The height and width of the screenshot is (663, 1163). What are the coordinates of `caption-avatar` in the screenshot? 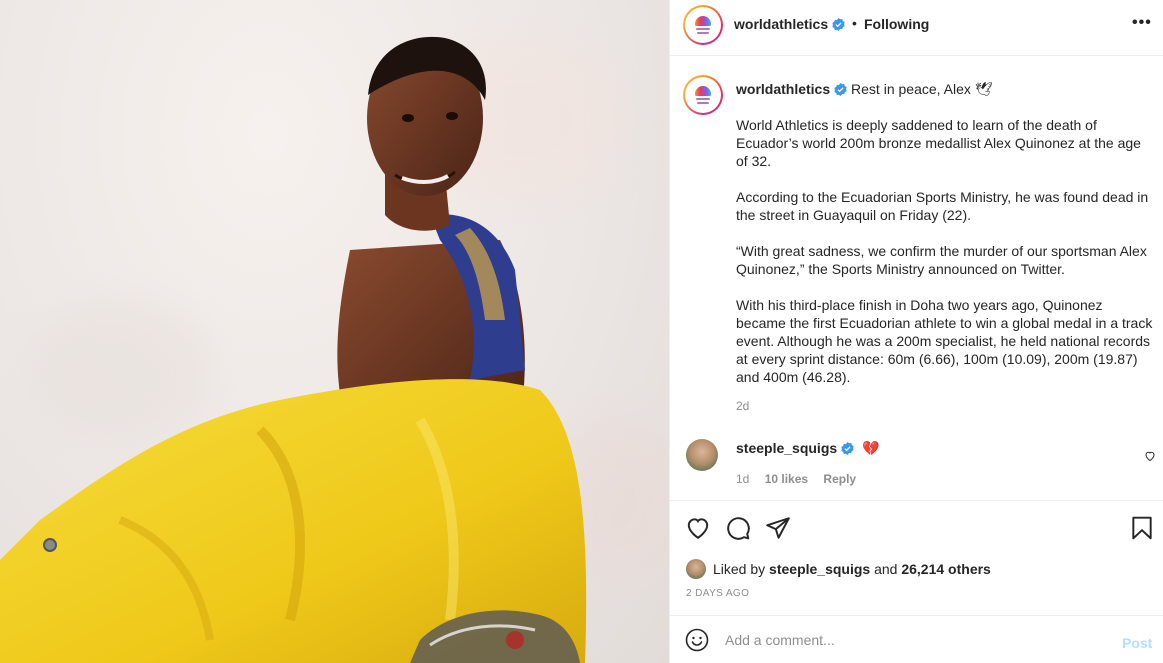 It's located at (703, 95).